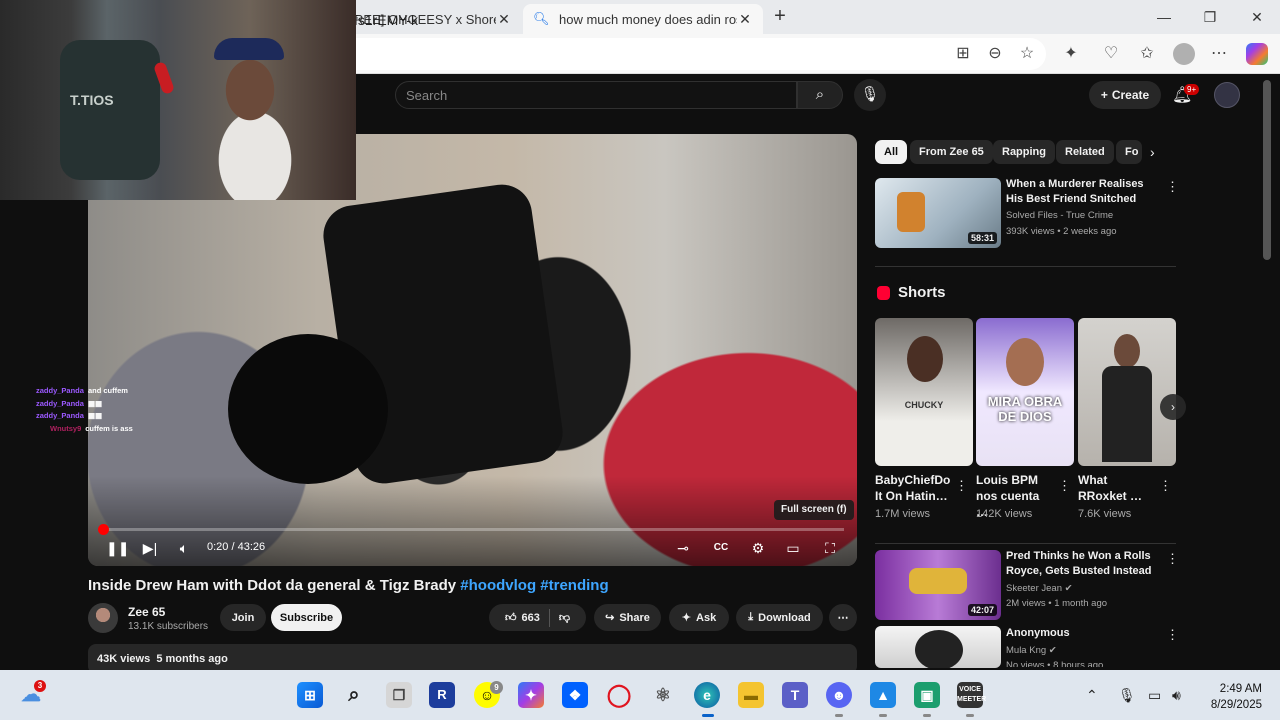 The width and height of the screenshot is (1280, 720). What do you see at coordinates (663, 695) in the screenshot?
I see `react-app-icon: ⚛` at bounding box center [663, 695].